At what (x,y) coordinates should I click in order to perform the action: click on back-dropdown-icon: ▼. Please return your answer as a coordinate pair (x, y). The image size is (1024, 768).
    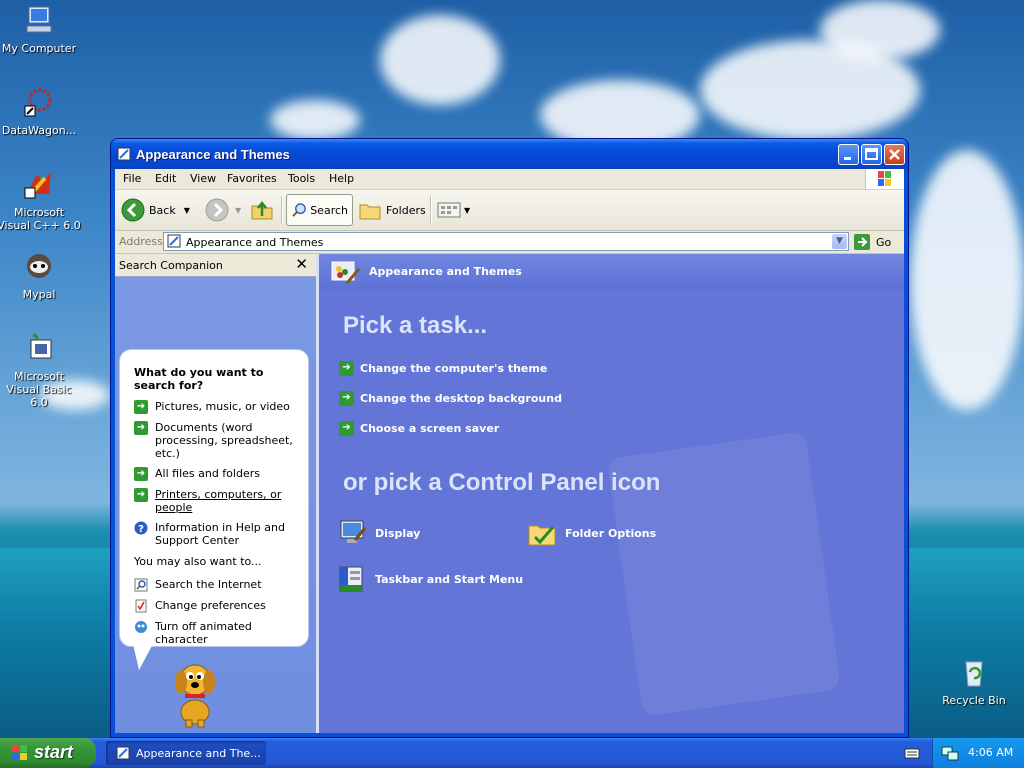
    Looking at the image, I should click on (187, 210).